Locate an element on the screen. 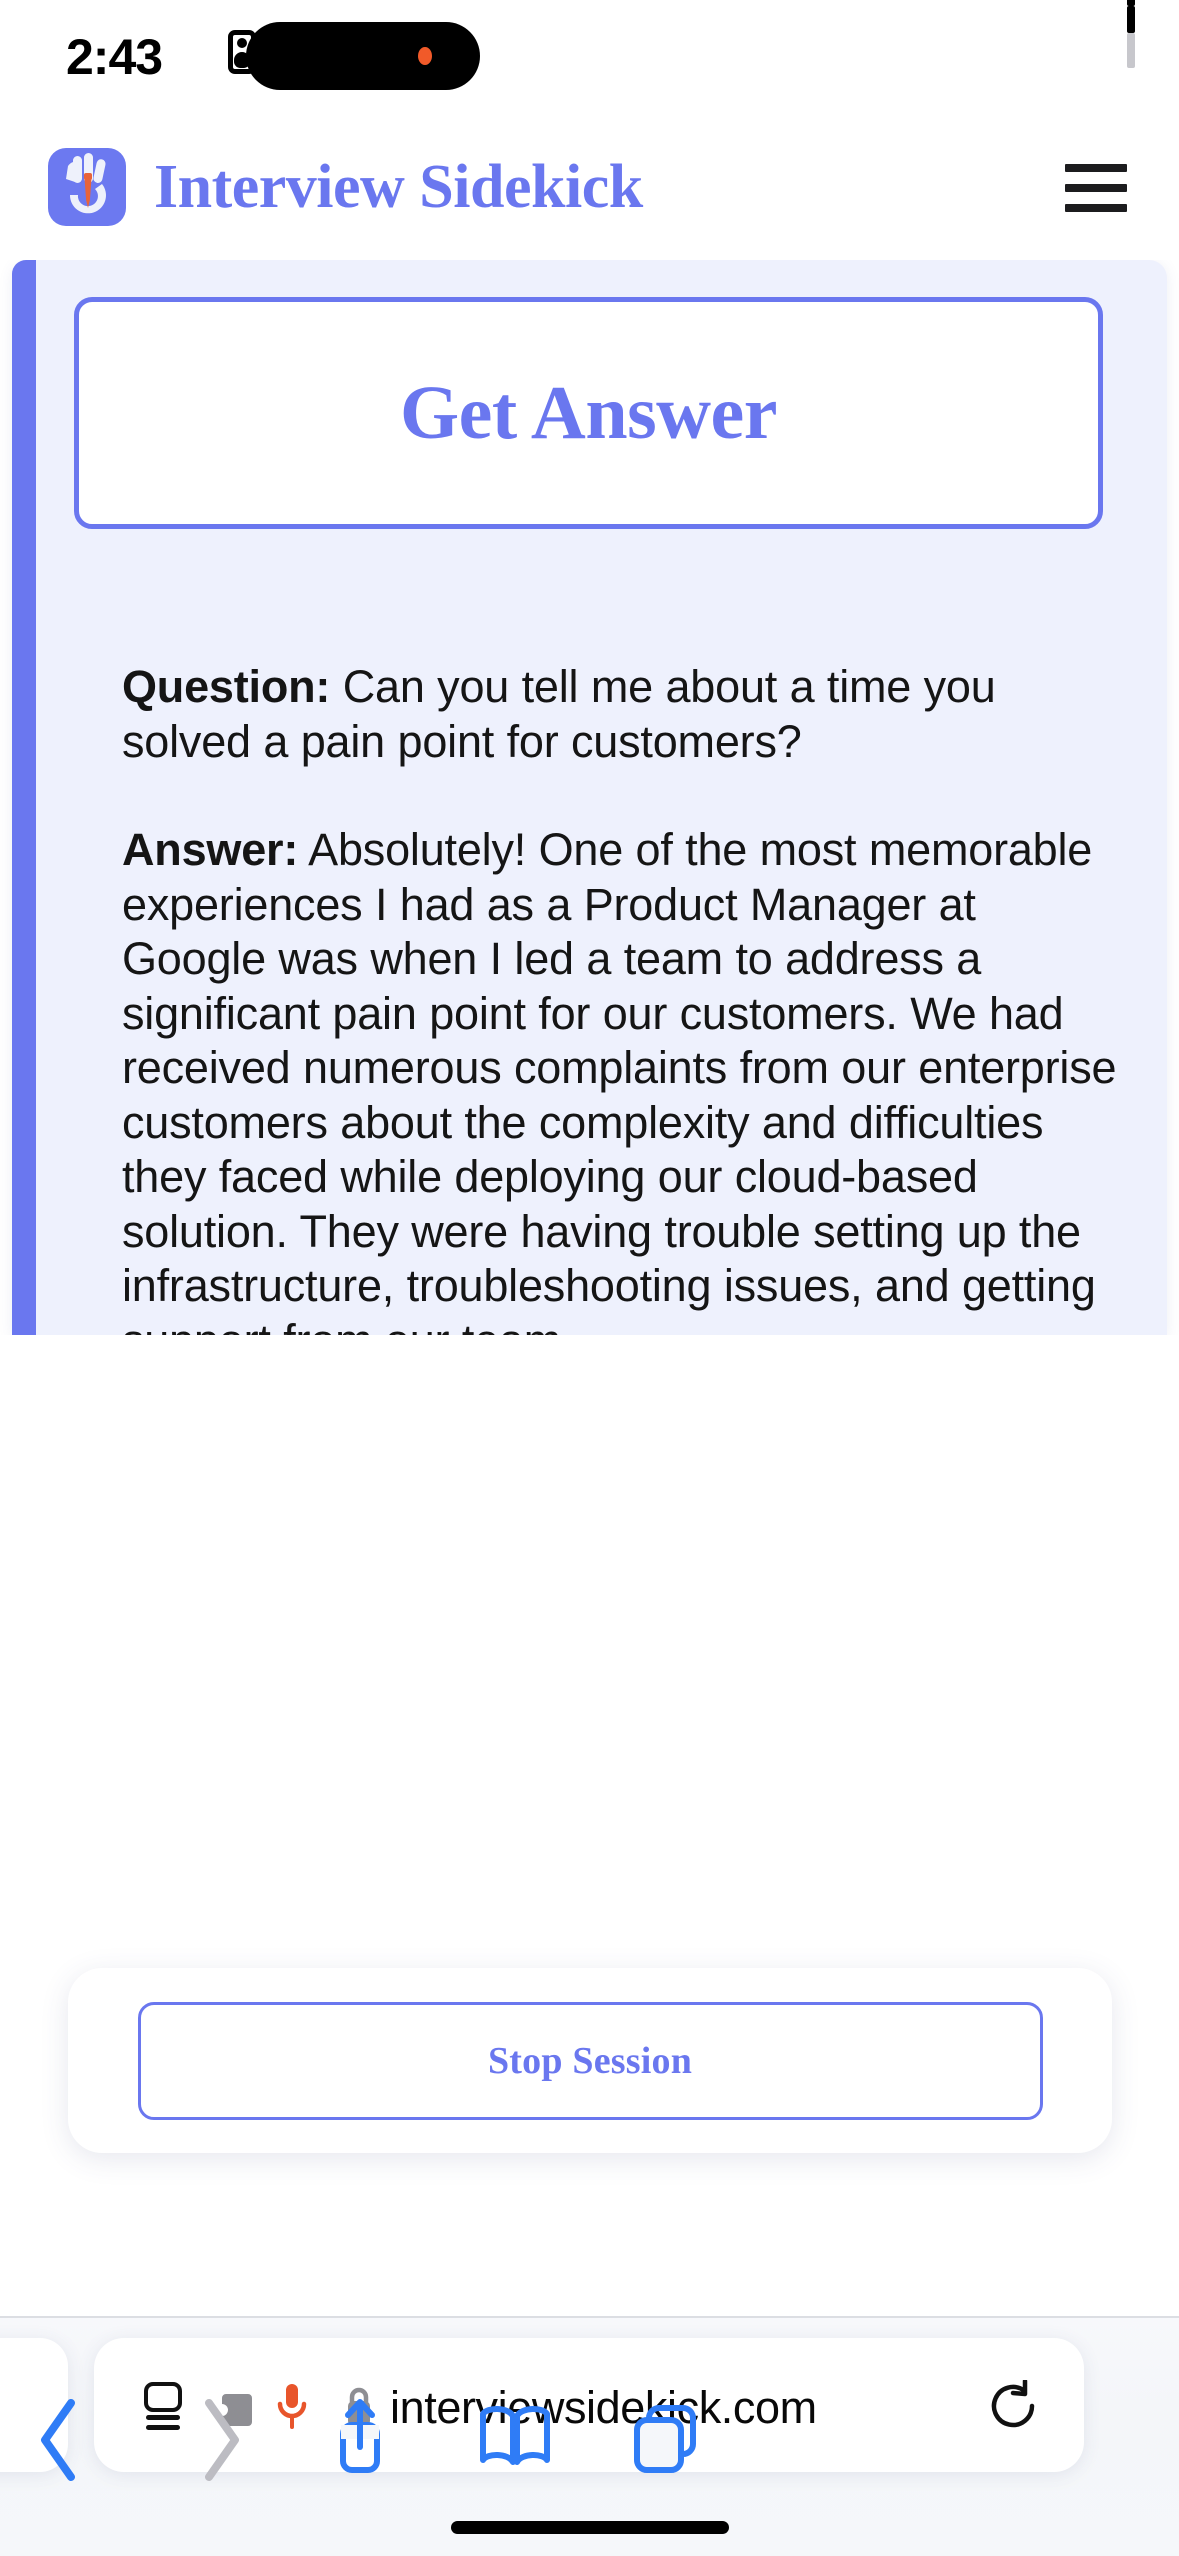 The image size is (1179, 2556). status-bar-time: 2:43 is located at coordinates (114, 57).